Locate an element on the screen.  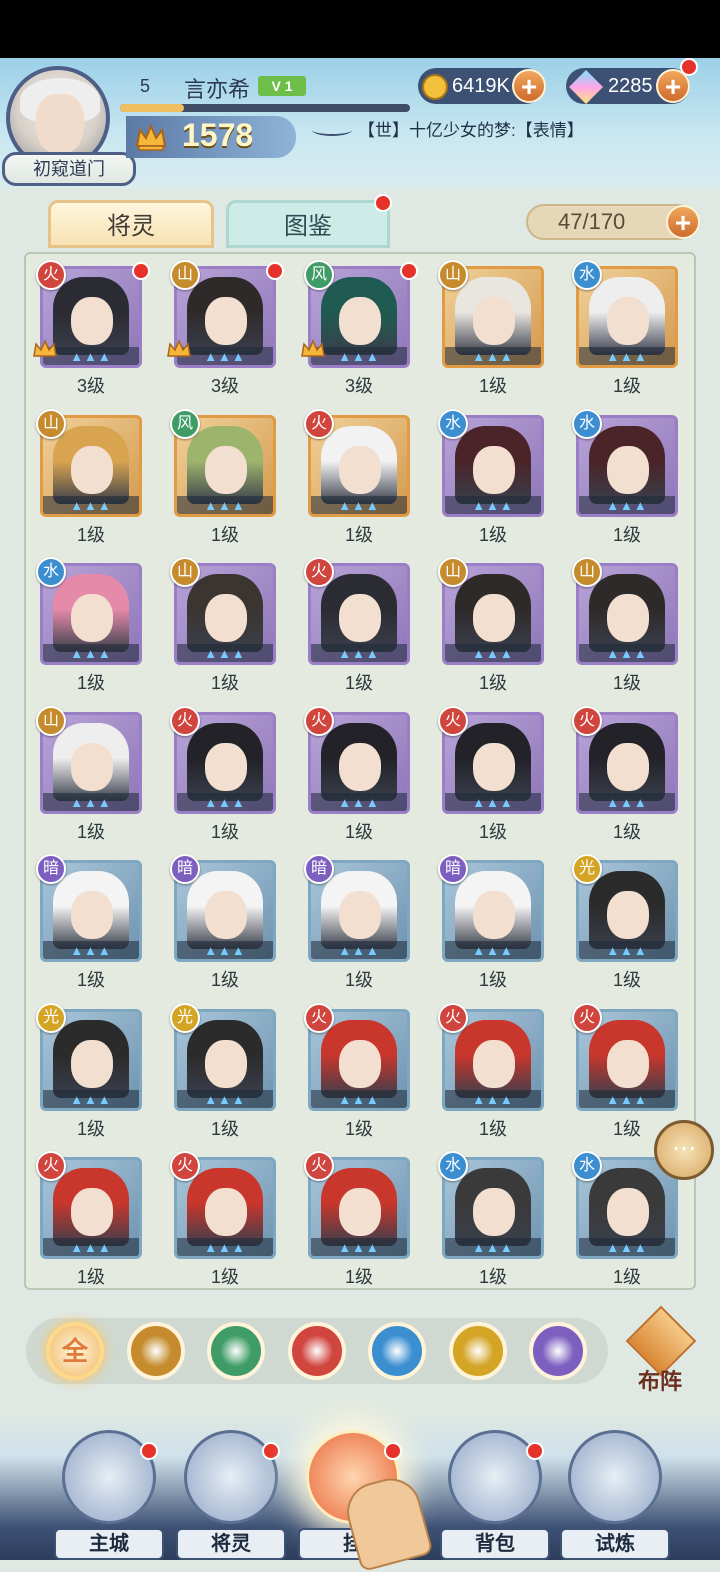
vip-badge: V 1 is located at coordinates (282, 86).